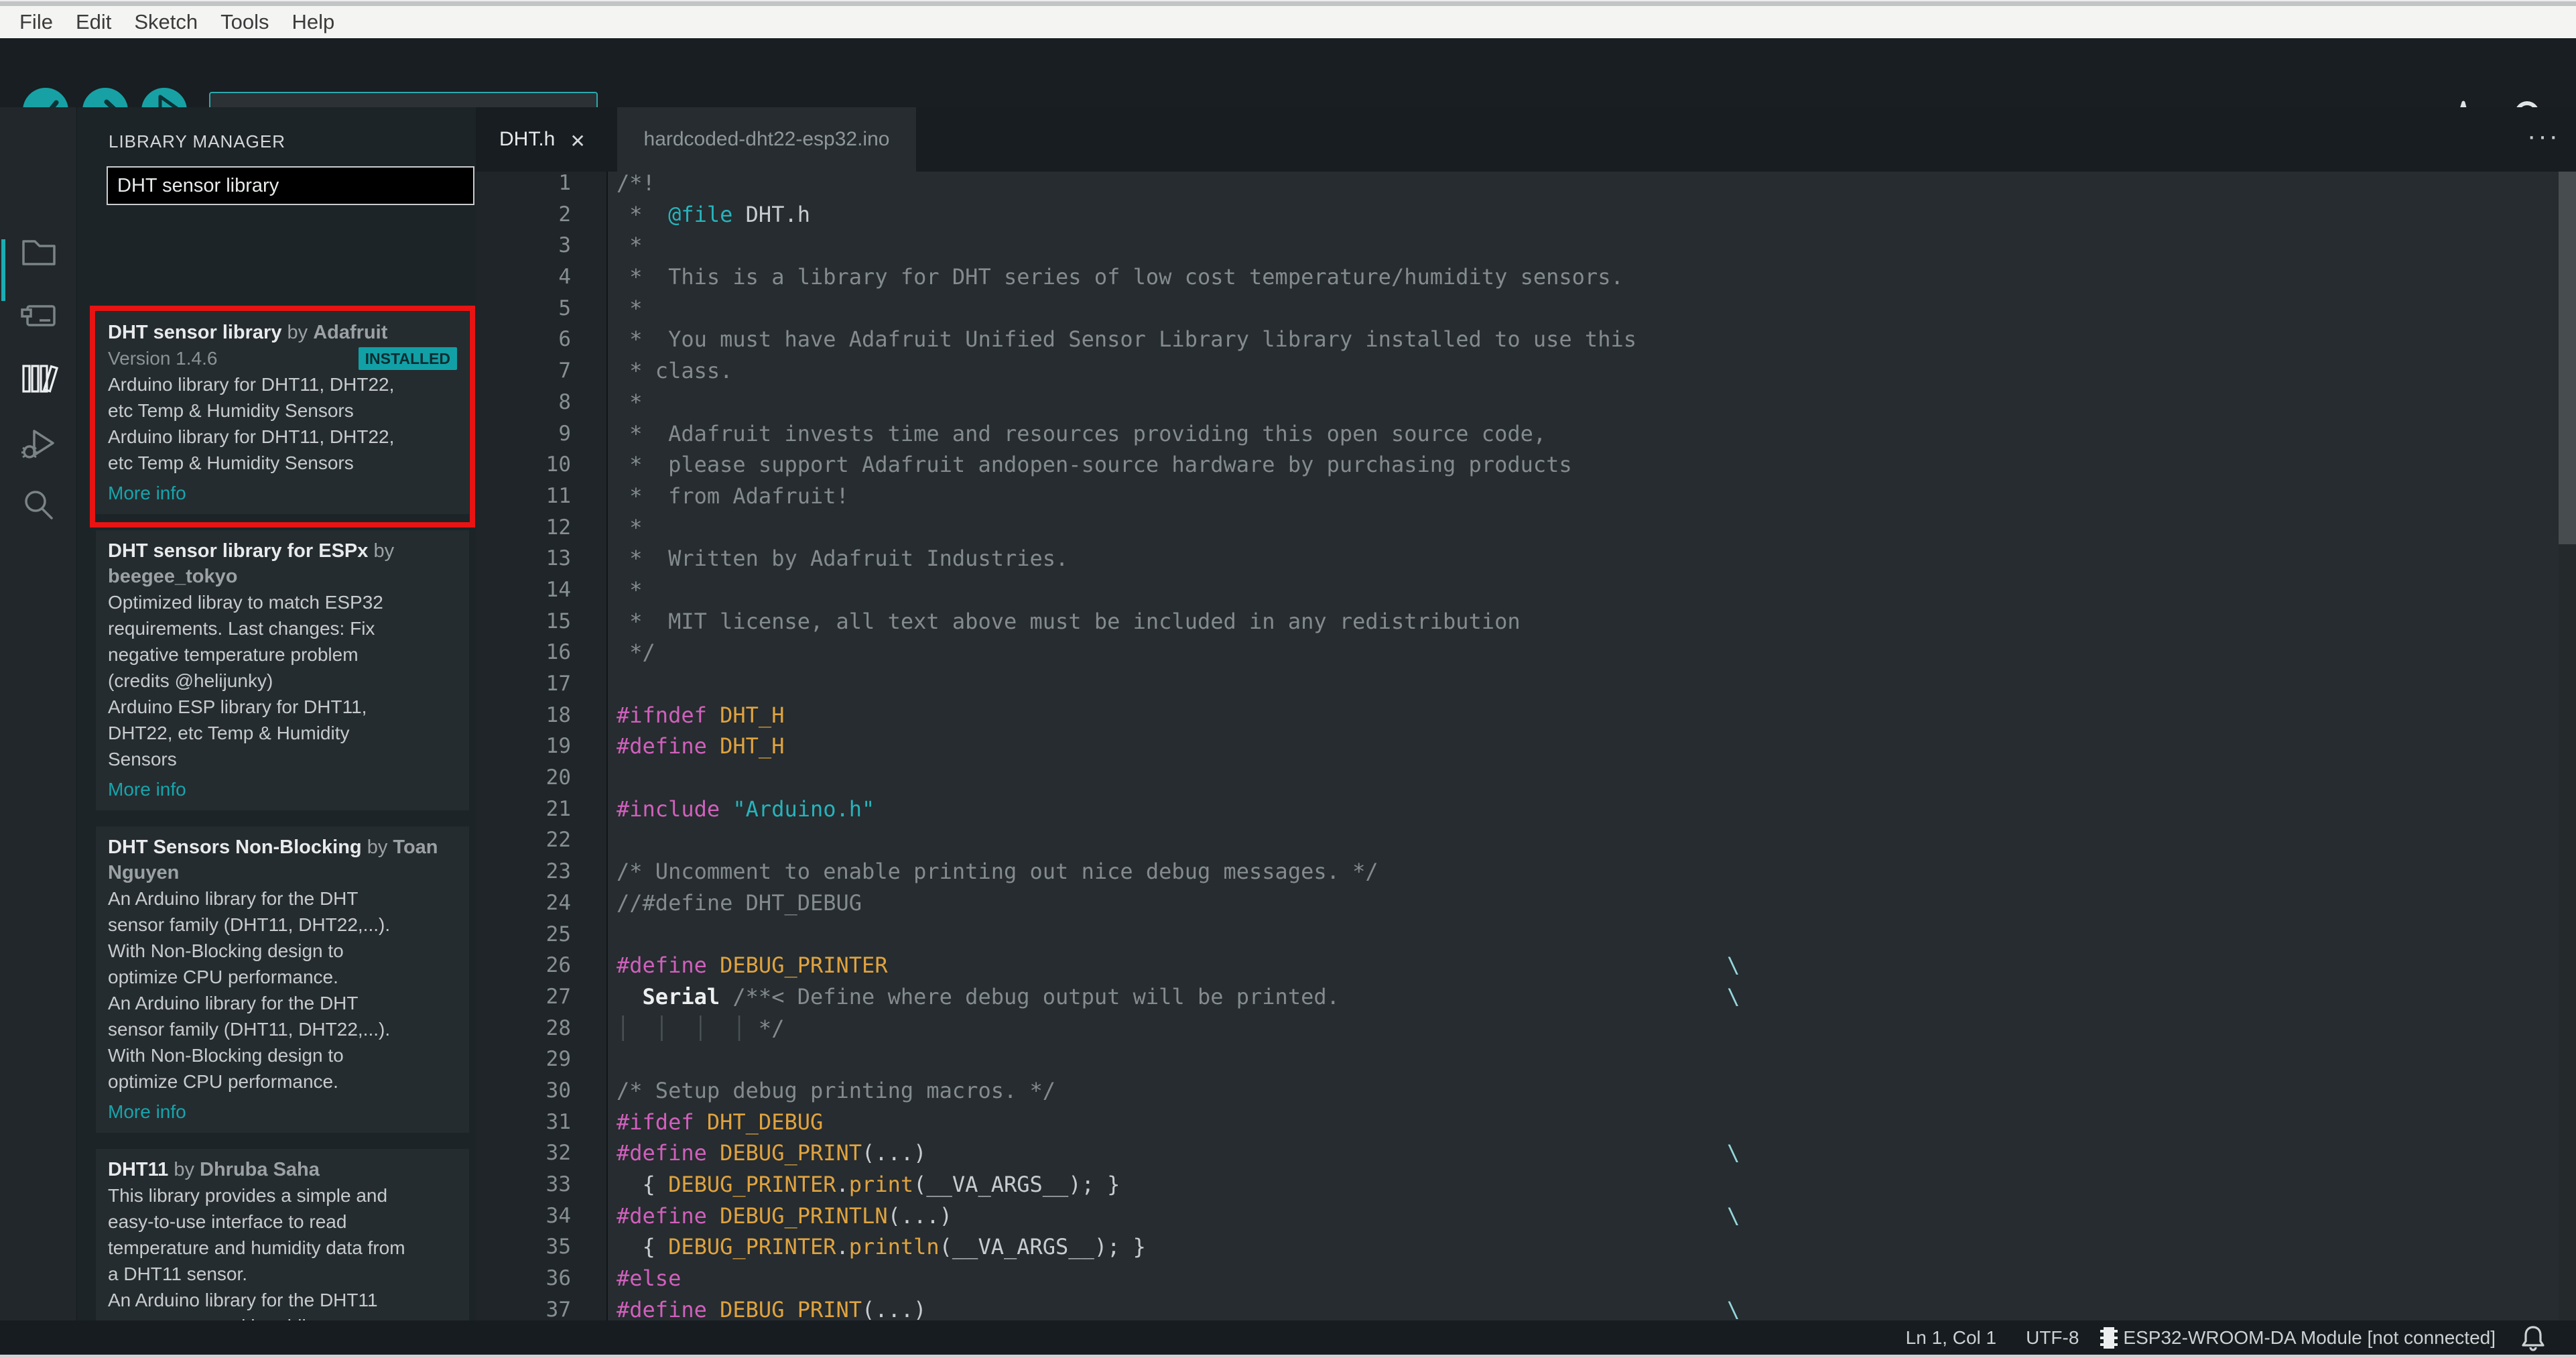  I want to click on line-number: 13, so click(558, 558).